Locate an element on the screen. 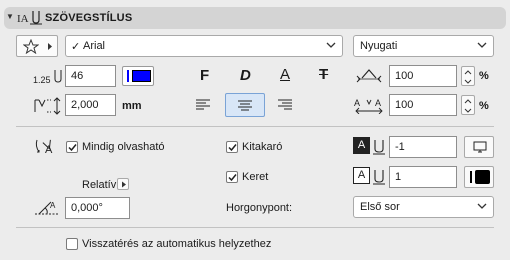 This screenshot has width=510, height=260. svg-text: IA is located at coordinates (23, 19).